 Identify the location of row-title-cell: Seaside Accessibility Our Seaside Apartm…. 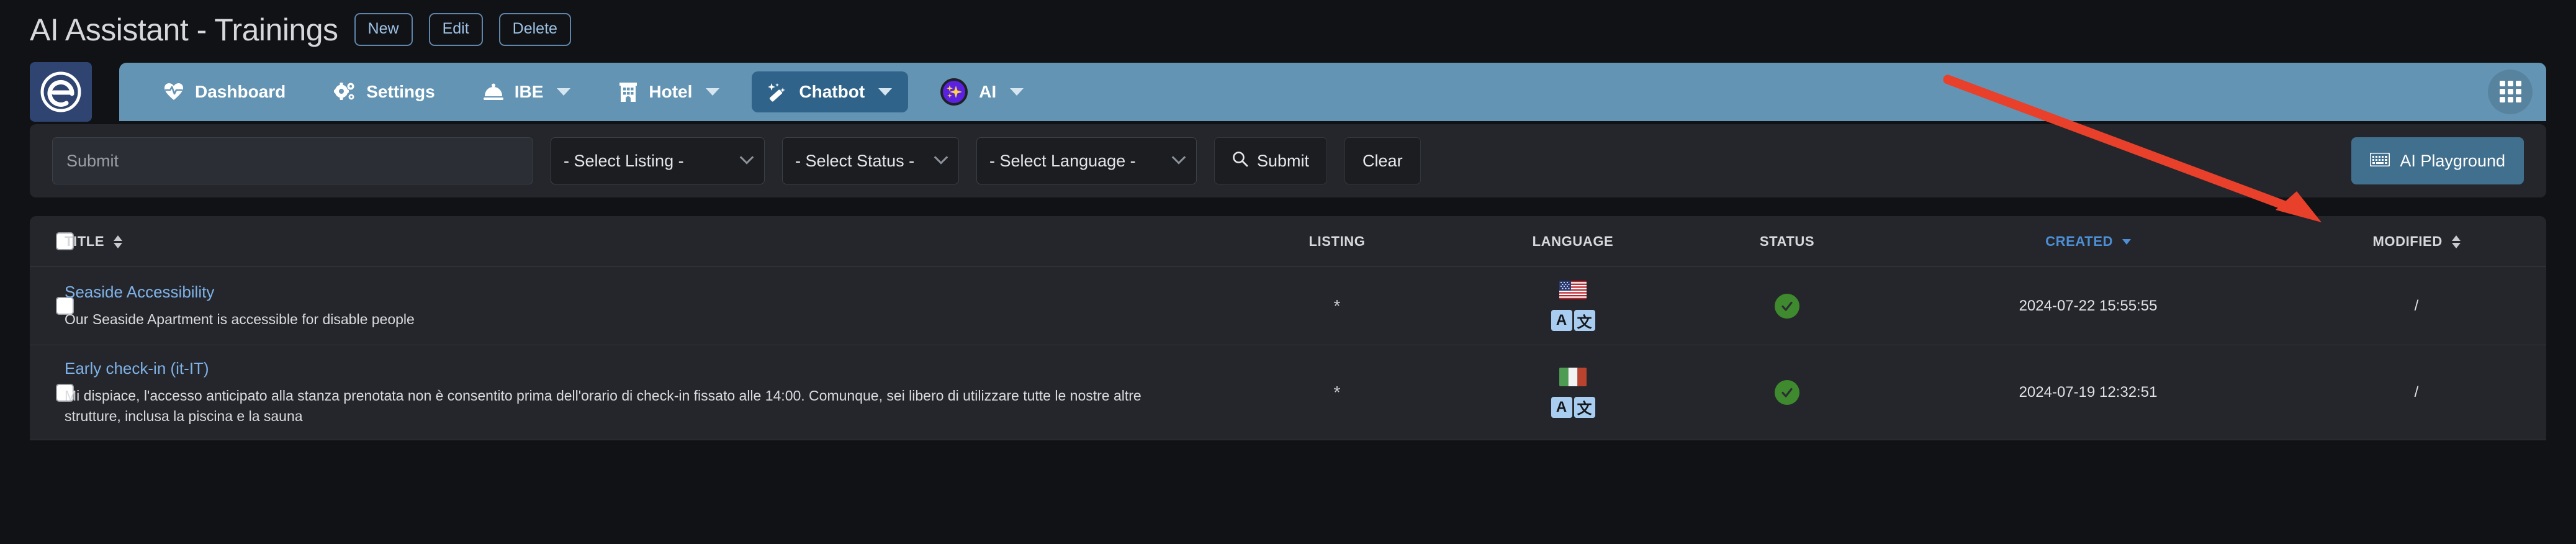
(639, 305).